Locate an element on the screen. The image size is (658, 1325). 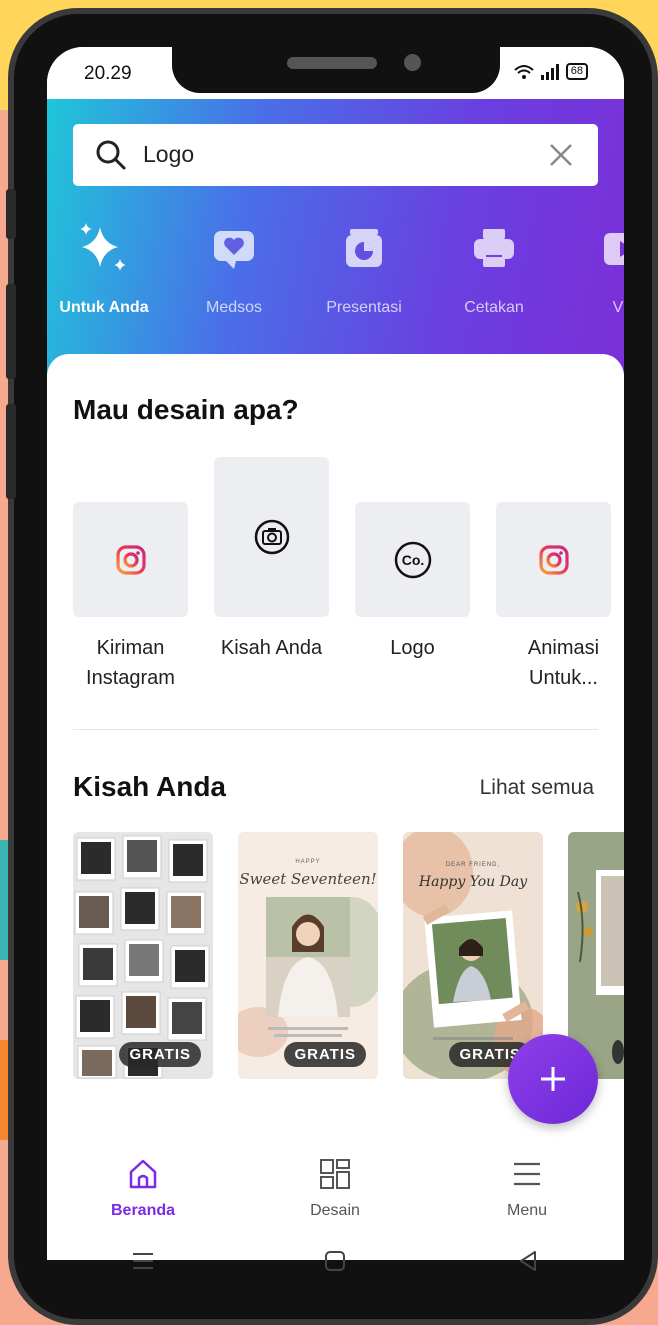
template-script-text: Sweet Seventeen! is located at coordinates (308, 879).